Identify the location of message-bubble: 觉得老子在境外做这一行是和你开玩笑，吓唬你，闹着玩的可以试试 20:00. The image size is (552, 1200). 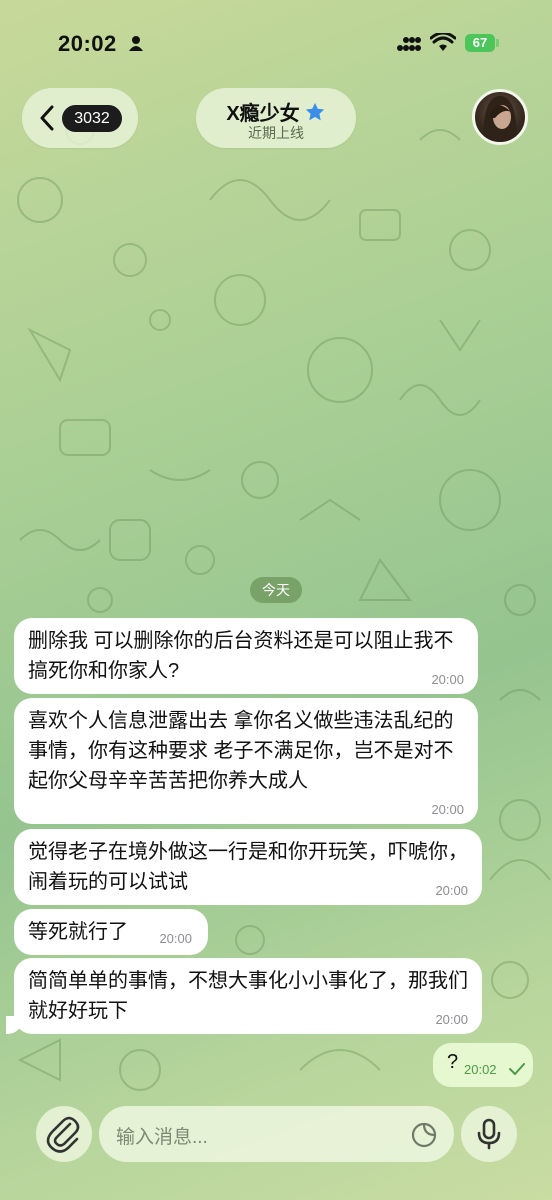
(248, 867).